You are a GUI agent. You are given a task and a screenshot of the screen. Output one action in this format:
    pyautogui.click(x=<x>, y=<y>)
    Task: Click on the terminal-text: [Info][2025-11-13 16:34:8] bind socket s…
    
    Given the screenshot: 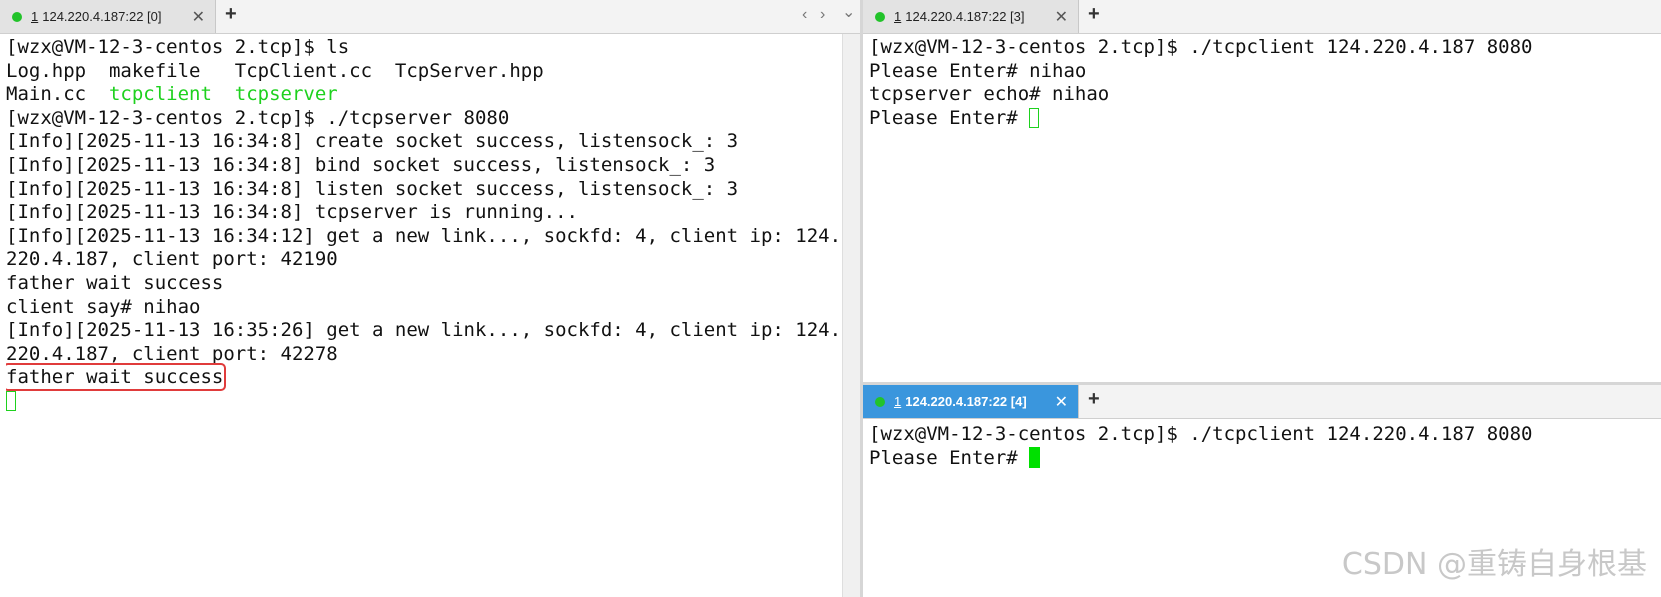 What is the action you would take?
    pyautogui.click(x=361, y=164)
    